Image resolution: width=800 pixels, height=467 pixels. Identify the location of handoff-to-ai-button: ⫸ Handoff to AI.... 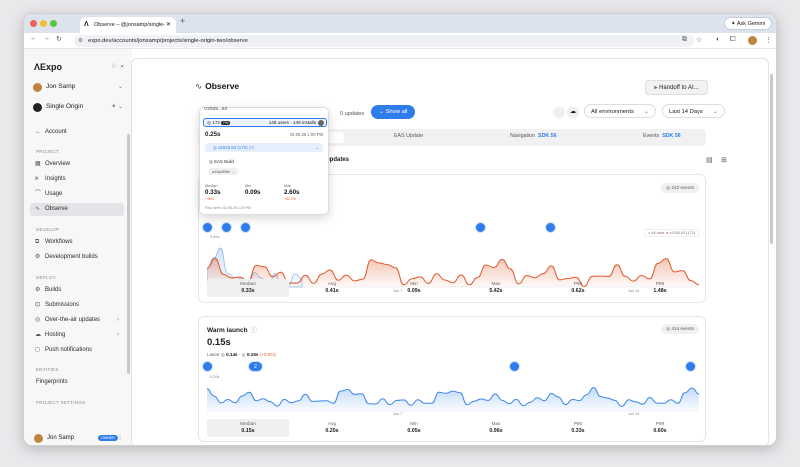
(676, 87).